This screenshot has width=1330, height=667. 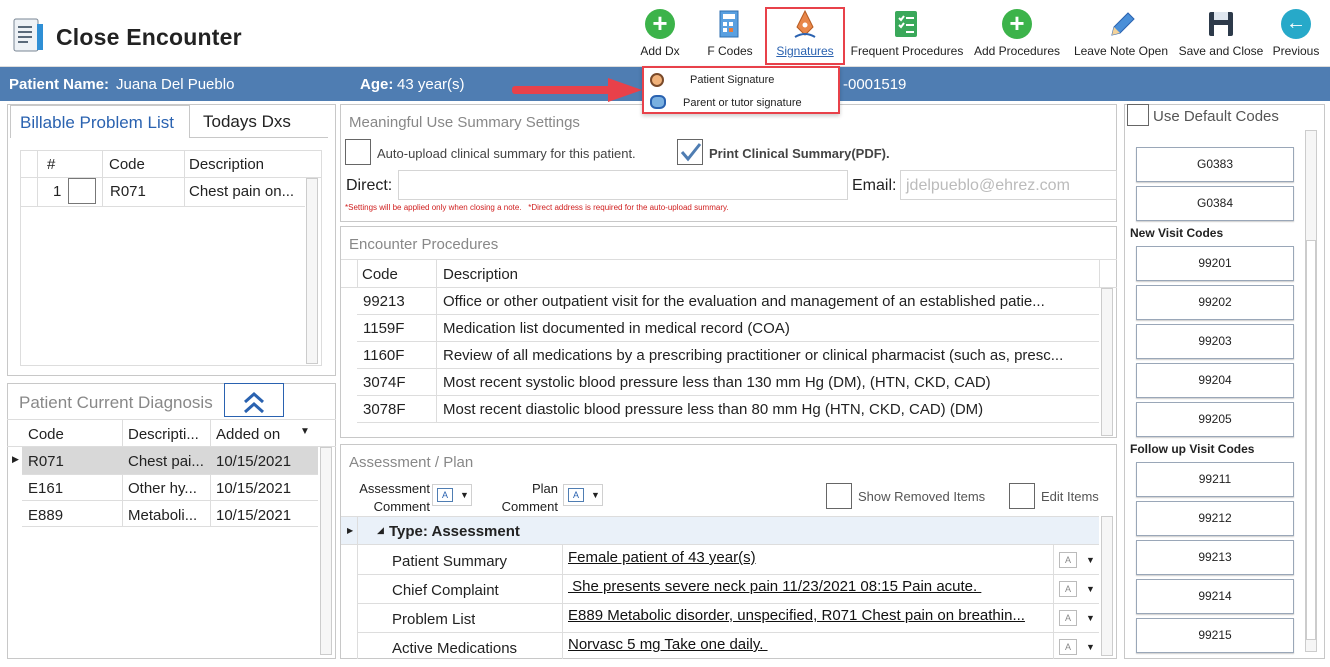 I want to click on tab-todays-dxs: Todays Dxs, so click(x=259, y=121).